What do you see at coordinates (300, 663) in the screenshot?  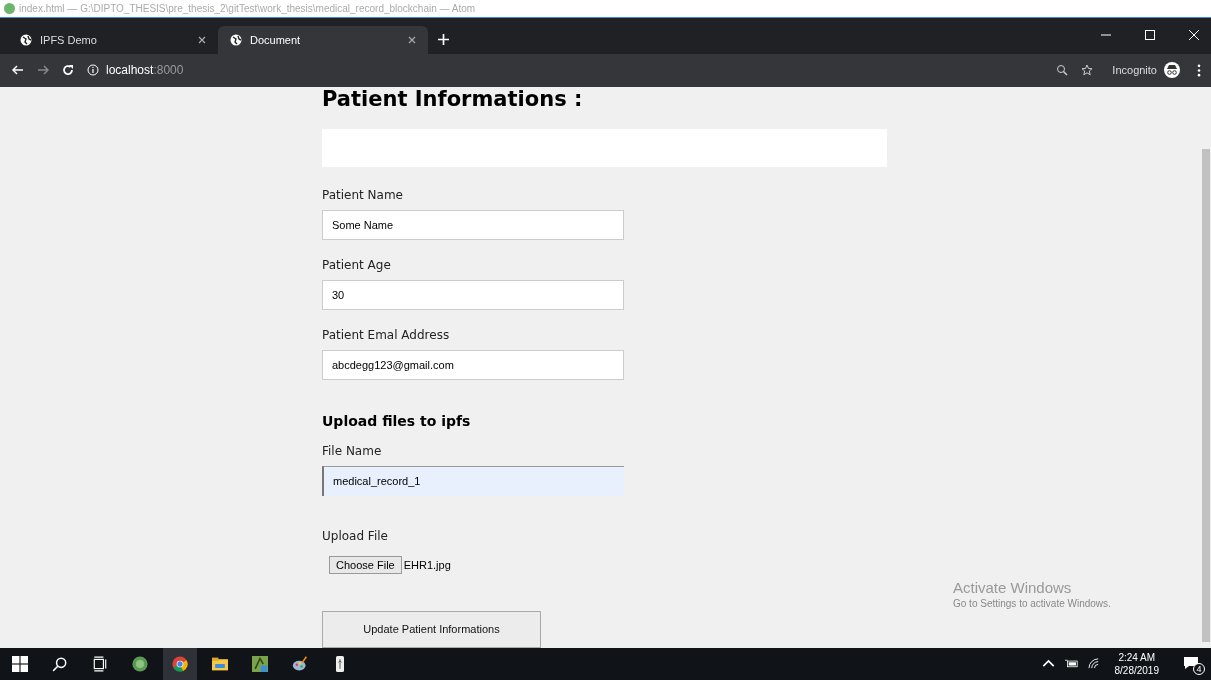 I see `paint-palette-icon` at bounding box center [300, 663].